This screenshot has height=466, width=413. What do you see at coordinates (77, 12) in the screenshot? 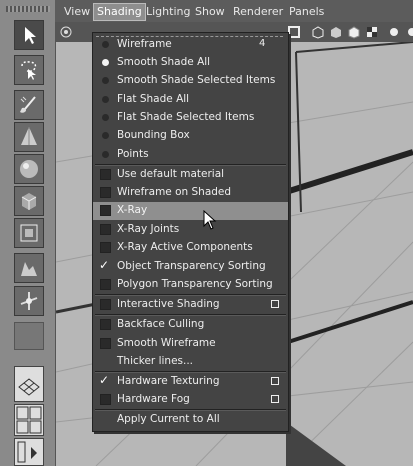
I see `menu-view: View` at bounding box center [77, 12].